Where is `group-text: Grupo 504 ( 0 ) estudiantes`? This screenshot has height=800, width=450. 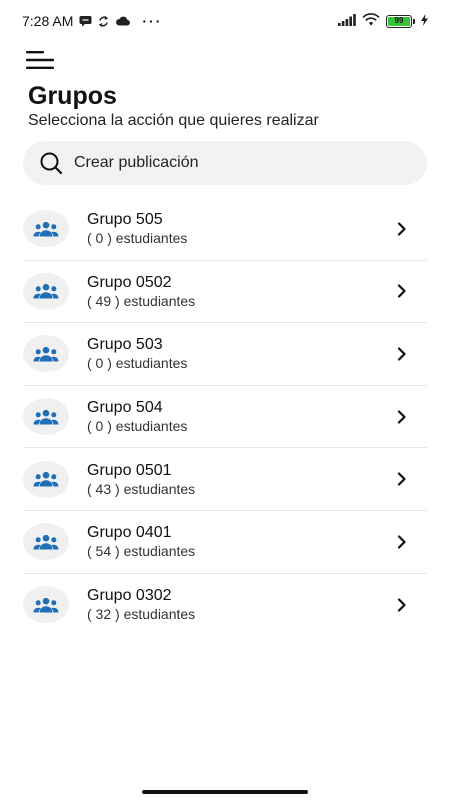
group-text: Grupo 504 ( 0 ) estudiantes is located at coordinates (137, 416).